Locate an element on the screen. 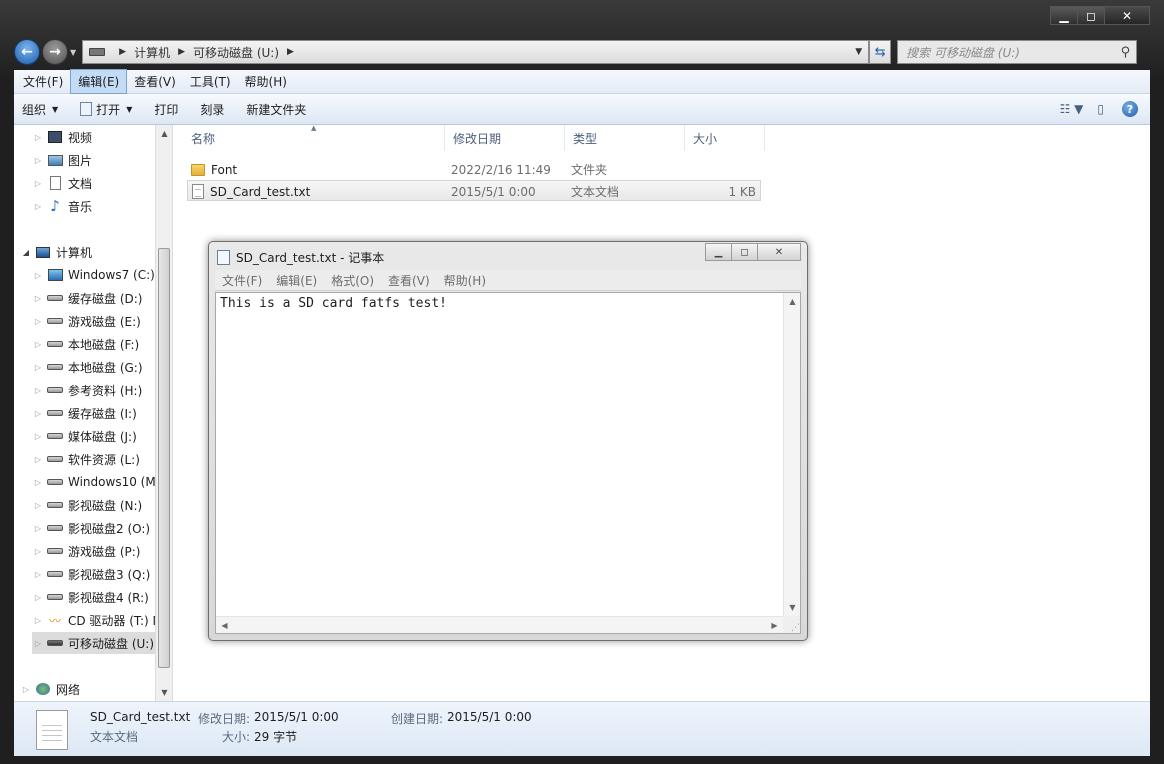  column-size: 大小 is located at coordinates (725, 138).